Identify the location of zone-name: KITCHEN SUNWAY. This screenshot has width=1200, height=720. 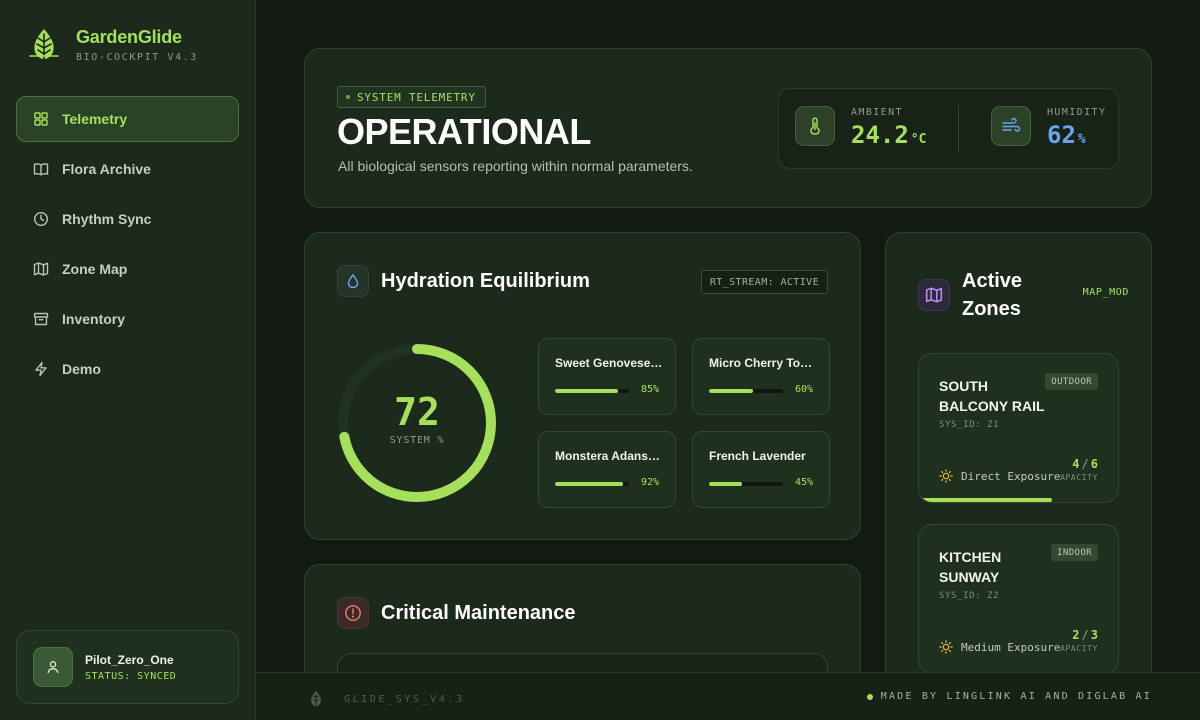
(970, 567).